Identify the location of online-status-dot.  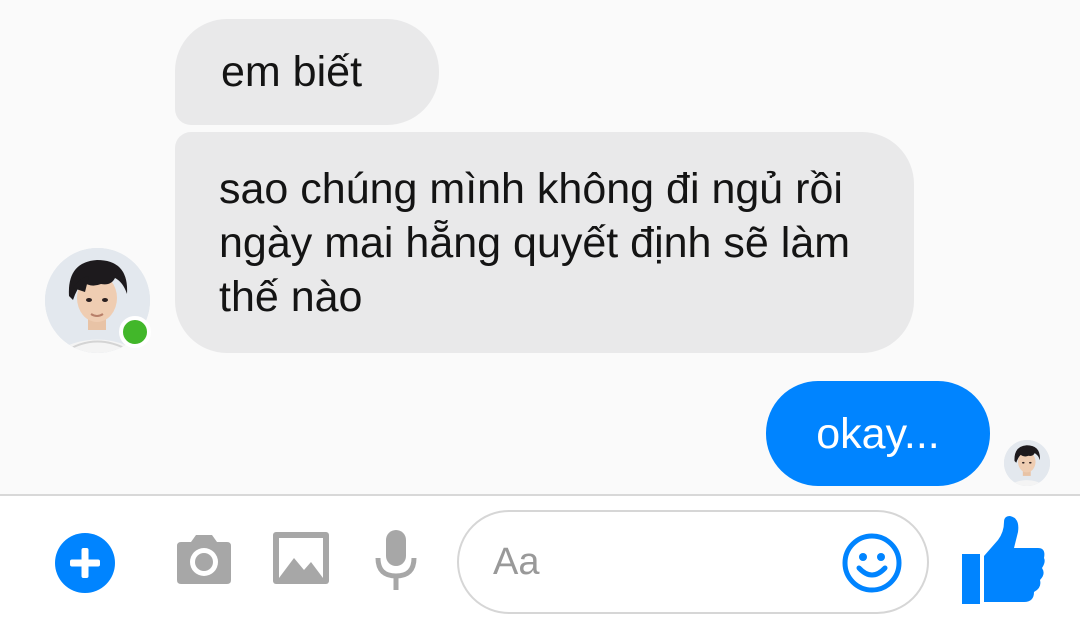
(135, 332).